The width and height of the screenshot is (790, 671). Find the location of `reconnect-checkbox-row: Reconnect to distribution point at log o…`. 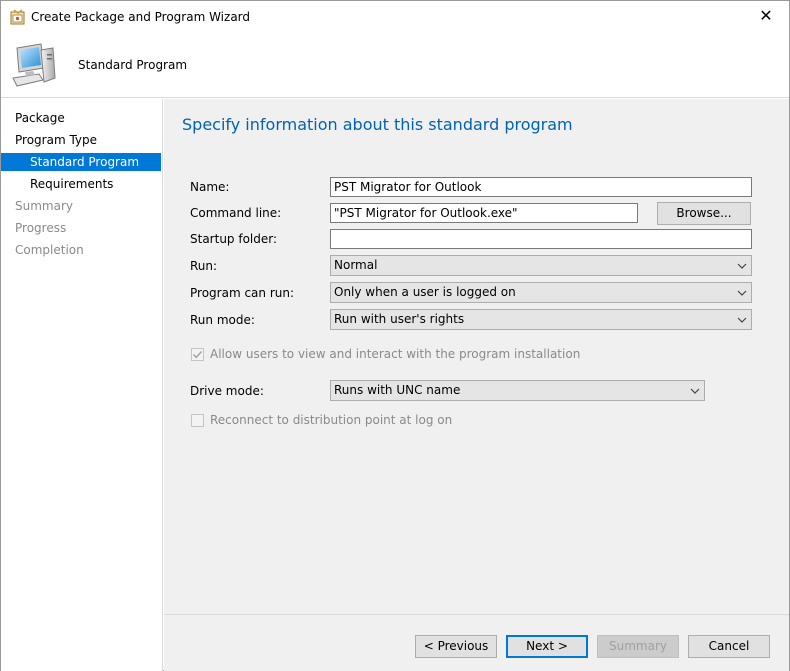

reconnect-checkbox-row: Reconnect to distribution point at log o… is located at coordinates (341, 421).